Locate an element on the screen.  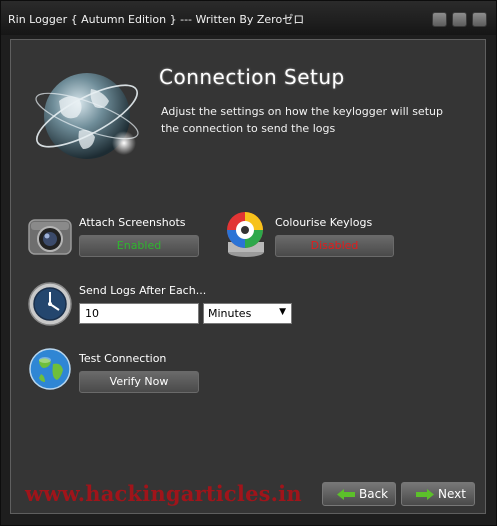
send-logs-unit-select: Minutes ▼ is located at coordinates (247, 313).